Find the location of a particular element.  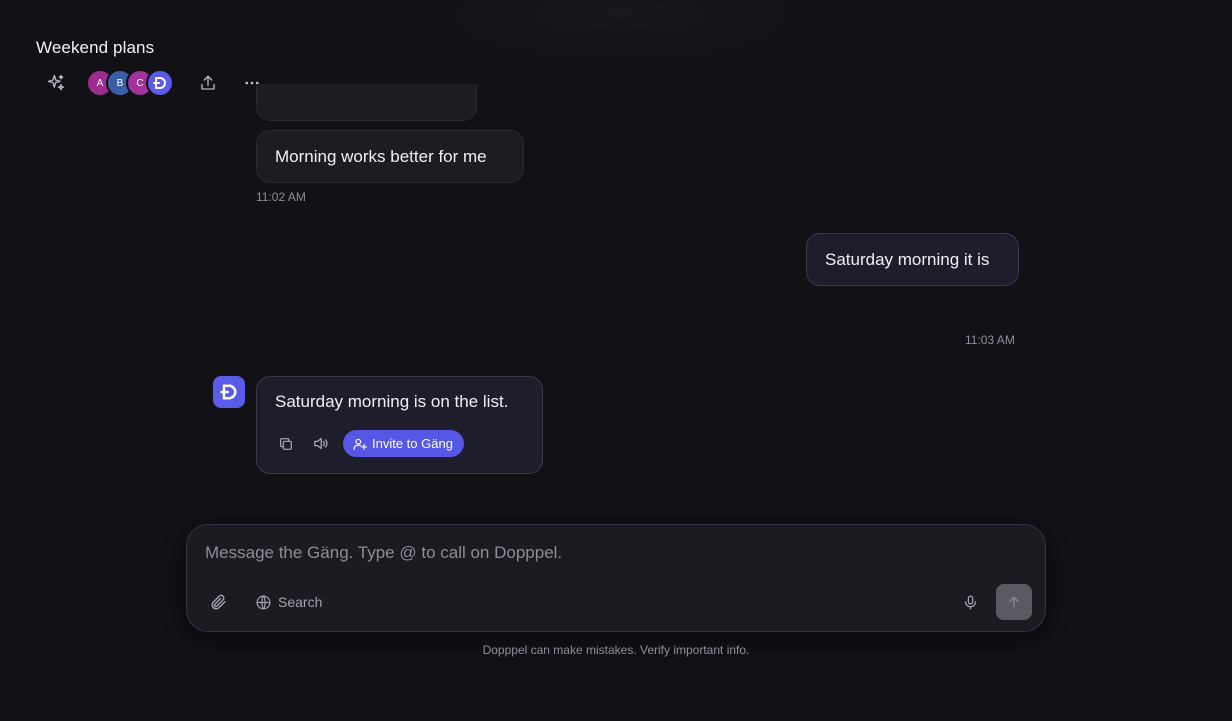

message-actions: Invite to Gäng is located at coordinates (399, 443).